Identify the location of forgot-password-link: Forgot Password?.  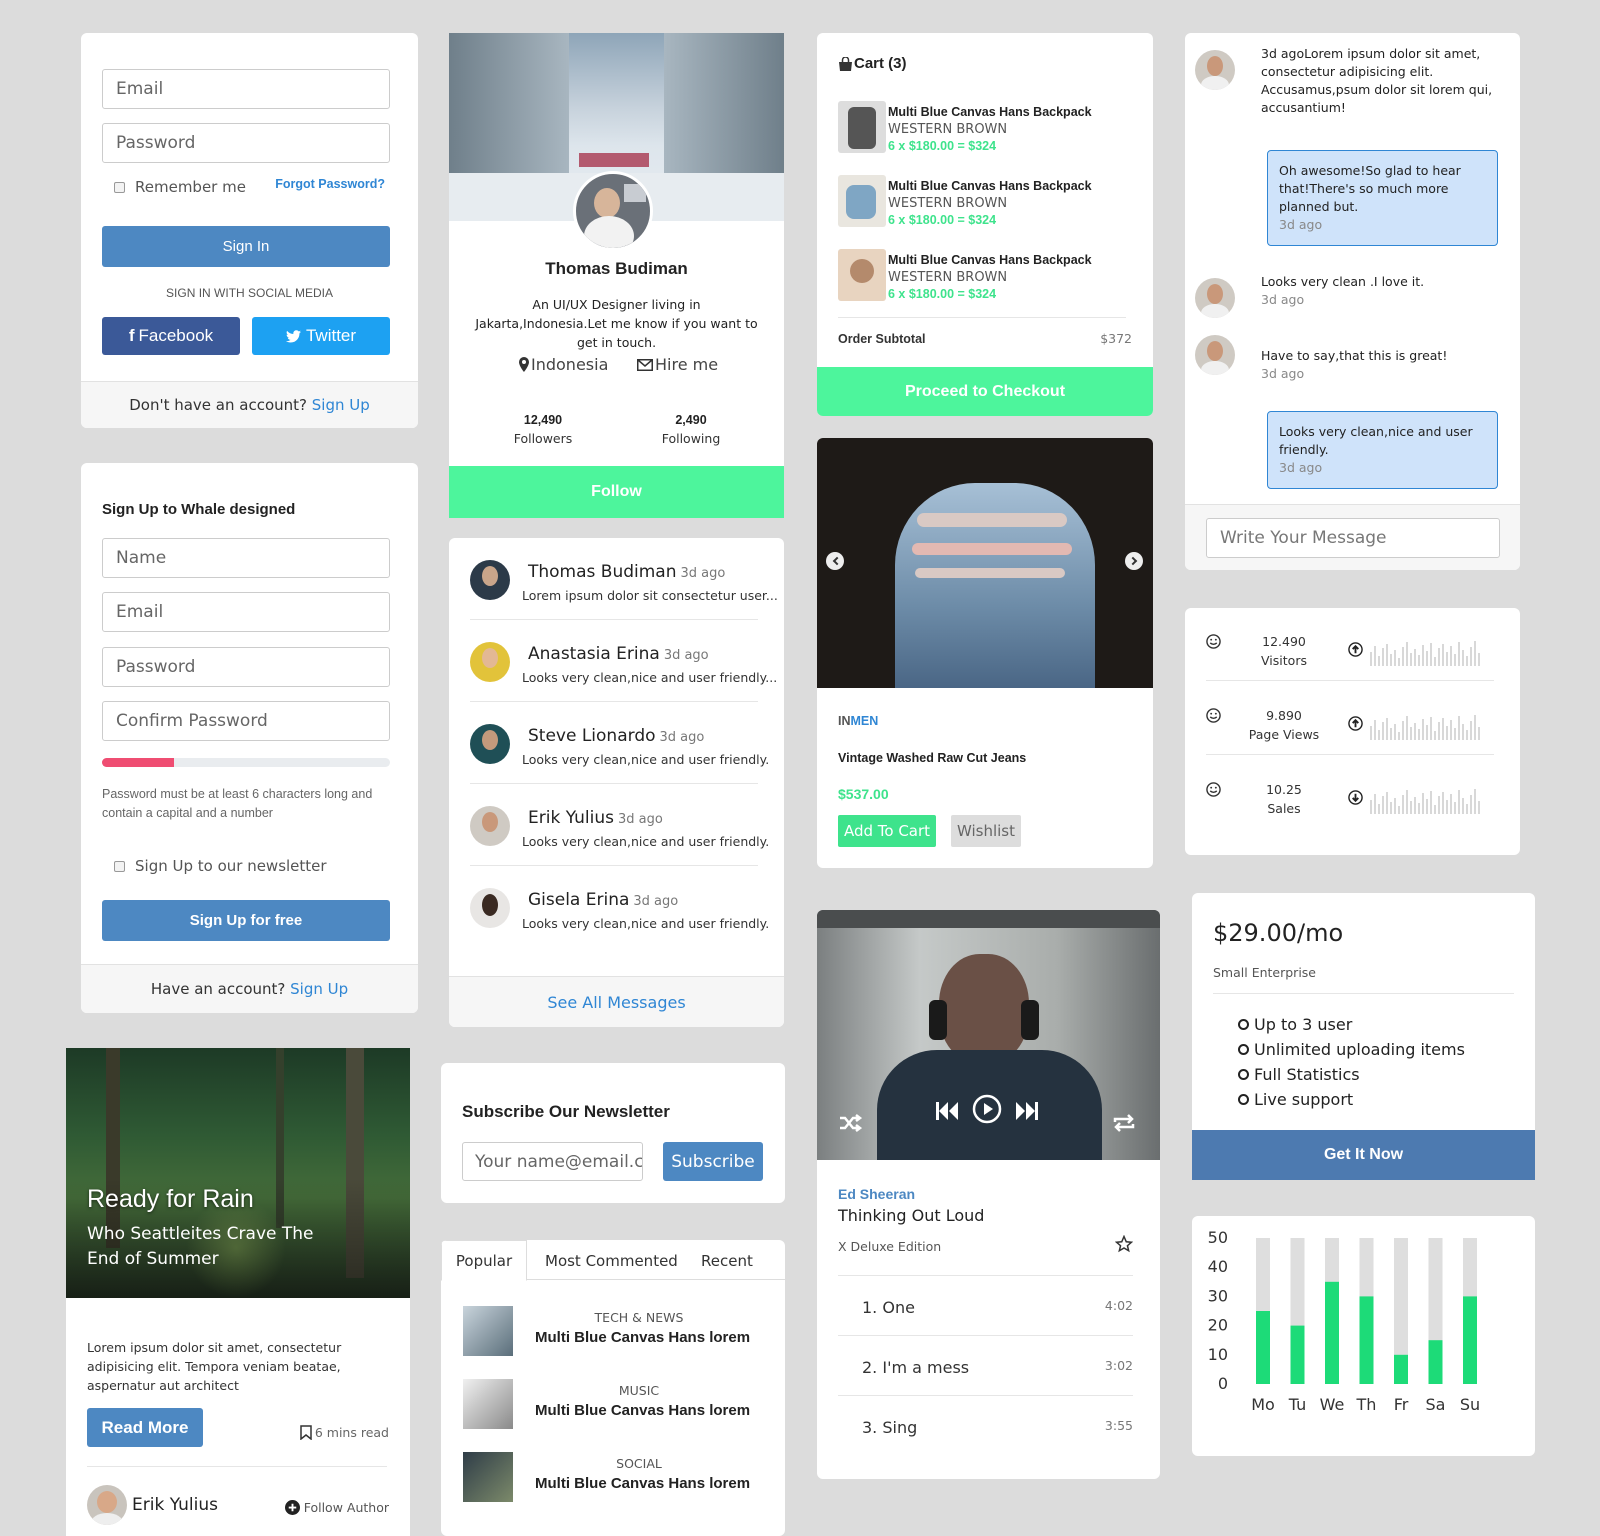
(330, 184).